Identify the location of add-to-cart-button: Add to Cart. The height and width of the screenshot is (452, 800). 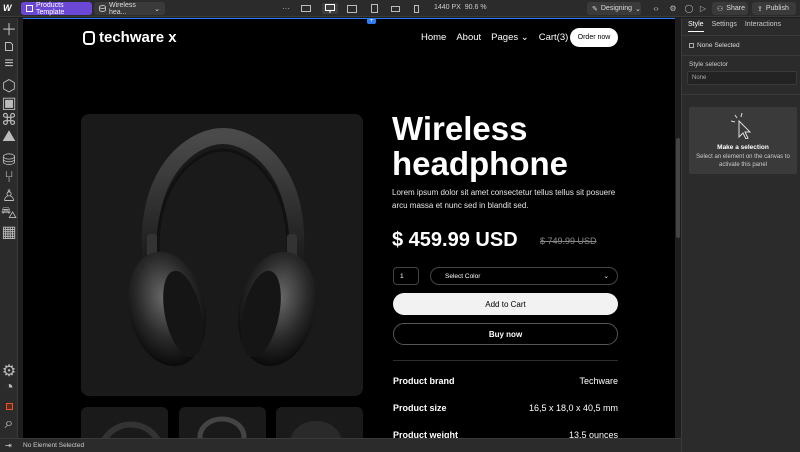
(505, 304).